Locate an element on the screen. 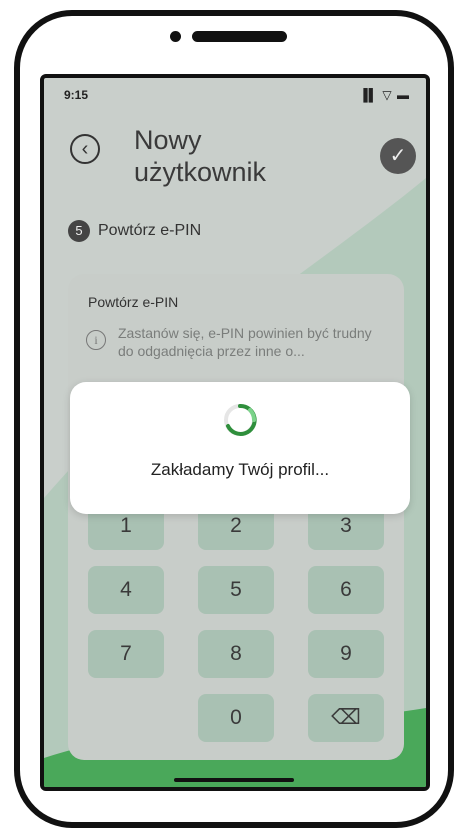 Image resolution: width=465 pixels, height=838 pixels. page-title: Nowy użytkownik is located at coordinates (200, 156).